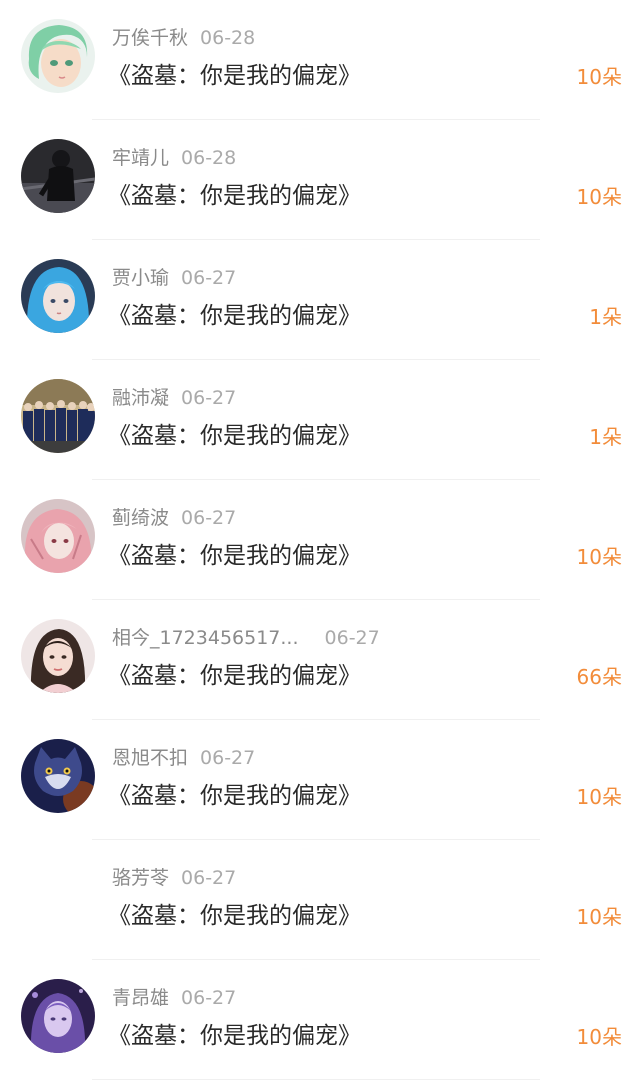 This screenshot has width=640, height=1089. Describe the element at coordinates (174, 278) in the screenshot. I see `row-meta: 贾小瑜 06-27` at that location.